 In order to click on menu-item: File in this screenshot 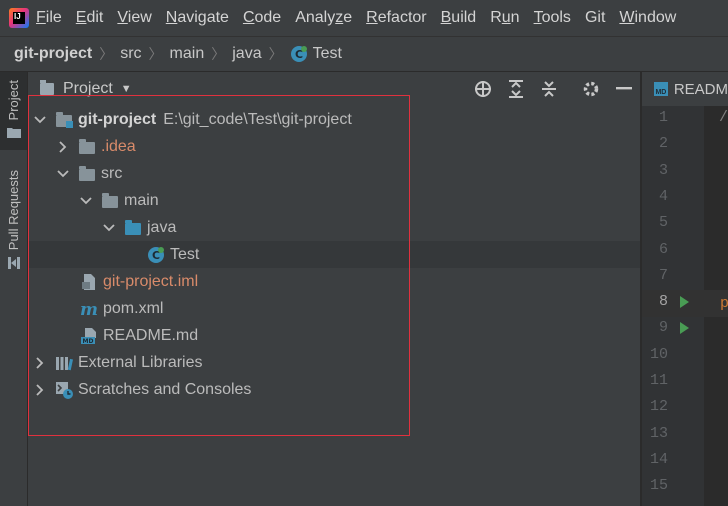, I will do `click(49, 18)`.